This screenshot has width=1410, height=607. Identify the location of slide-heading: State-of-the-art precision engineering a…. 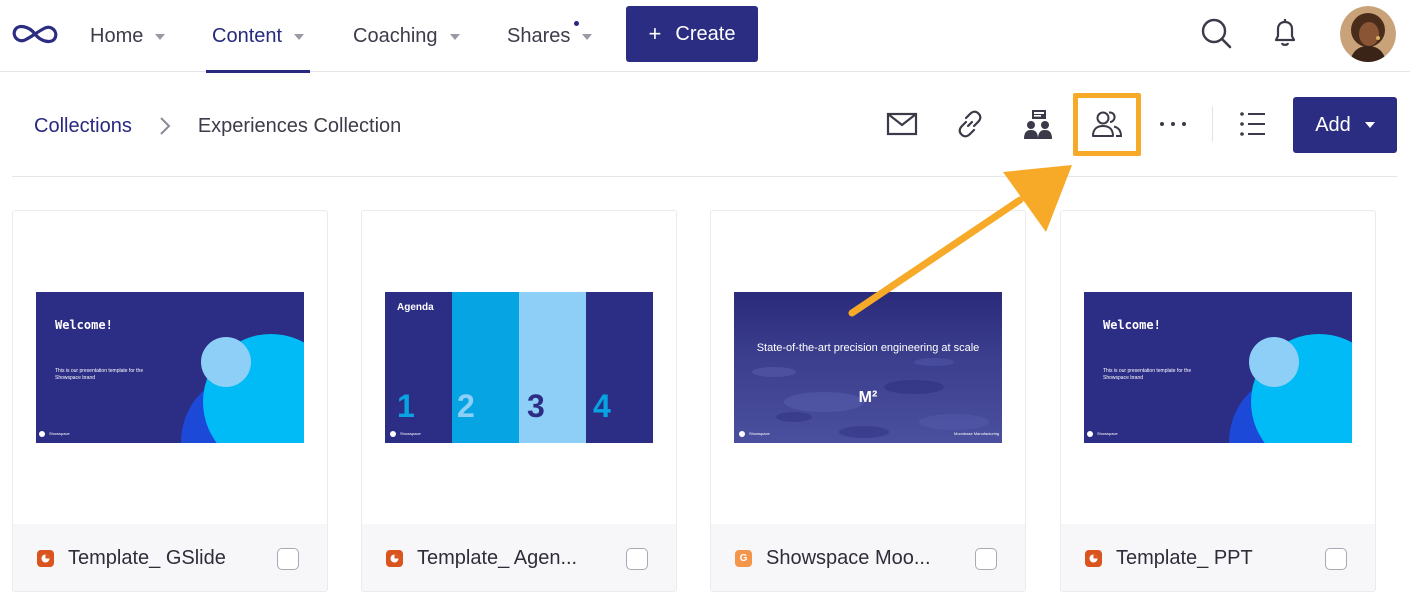
(868, 348).